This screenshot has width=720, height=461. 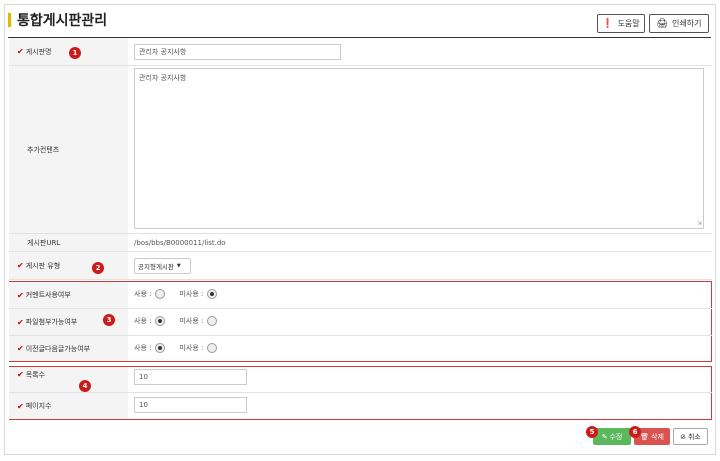 What do you see at coordinates (212, 321) in the screenshot?
I see `attach-nouse-radio` at bounding box center [212, 321].